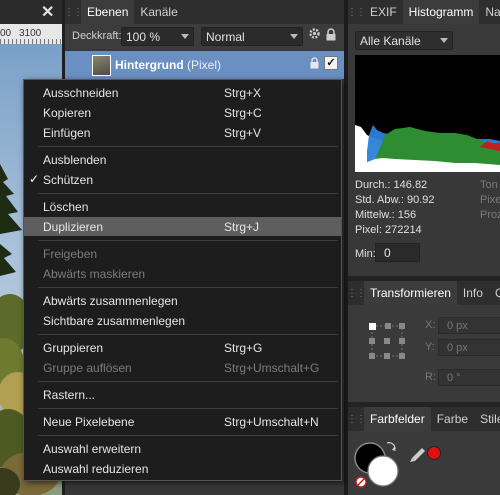 The height and width of the screenshot is (495, 500). What do you see at coordinates (314, 35) in the screenshot?
I see `gear-icon` at bounding box center [314, 35].